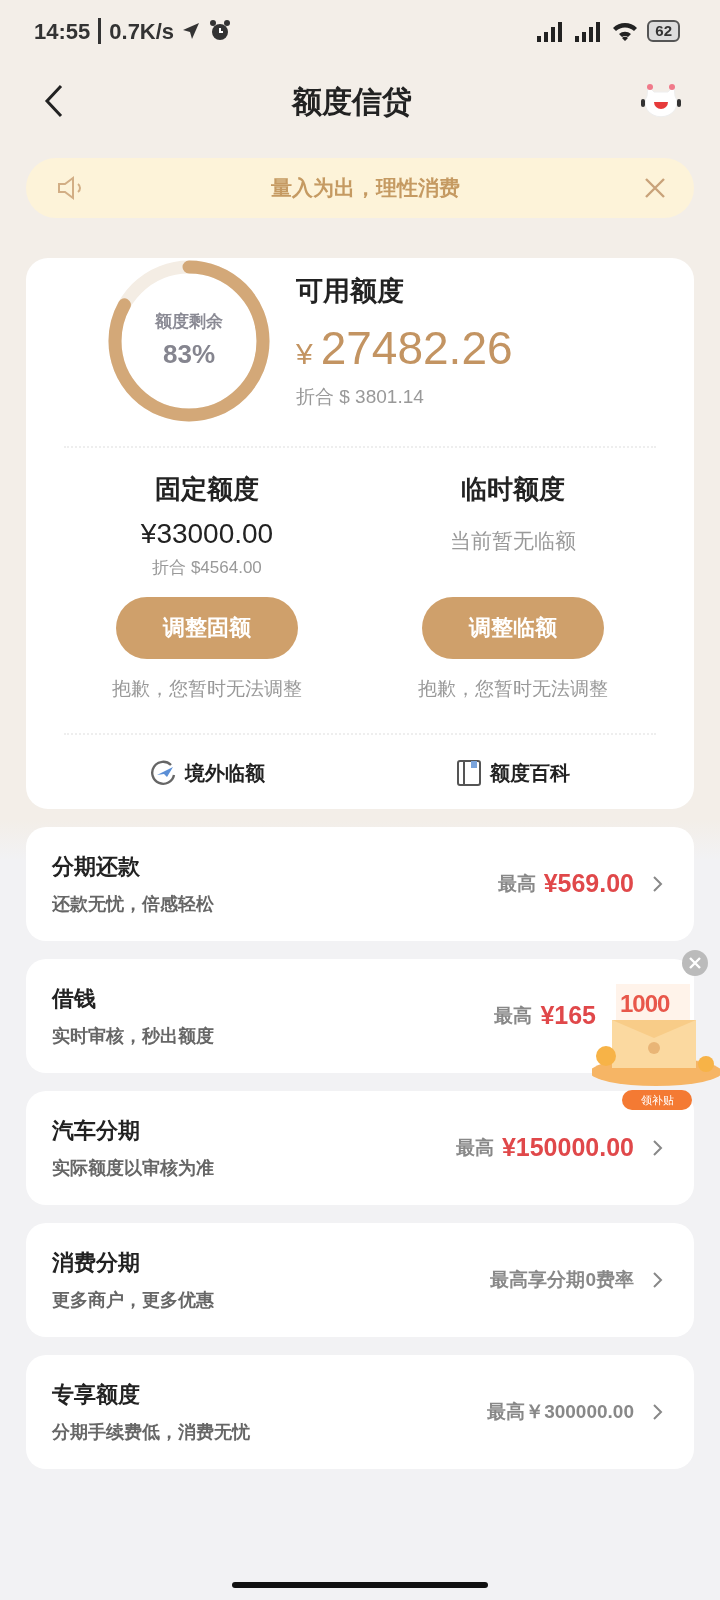 Image resolution: width=720 pixels, height=1600 pixels. Describe the element at coordinates (588, 884) in the screenshot. I see `max-amount: ¥569.00` at that location.